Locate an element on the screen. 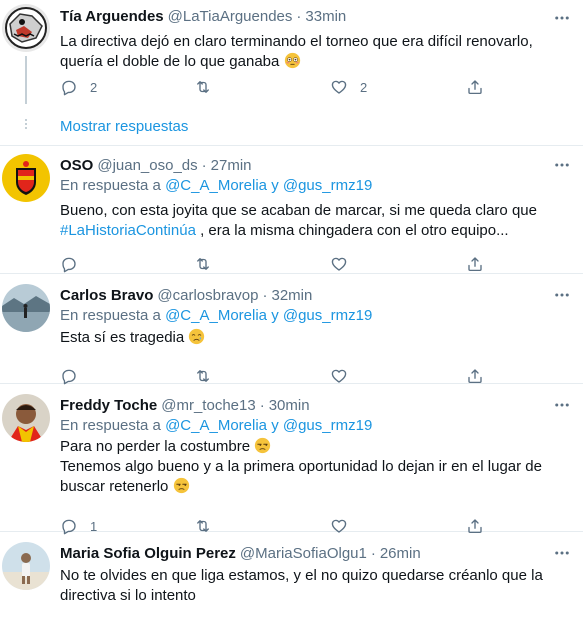 This screenshot has width=583, height=622. flushed-face-emoji is located at coordinates (292, 60).